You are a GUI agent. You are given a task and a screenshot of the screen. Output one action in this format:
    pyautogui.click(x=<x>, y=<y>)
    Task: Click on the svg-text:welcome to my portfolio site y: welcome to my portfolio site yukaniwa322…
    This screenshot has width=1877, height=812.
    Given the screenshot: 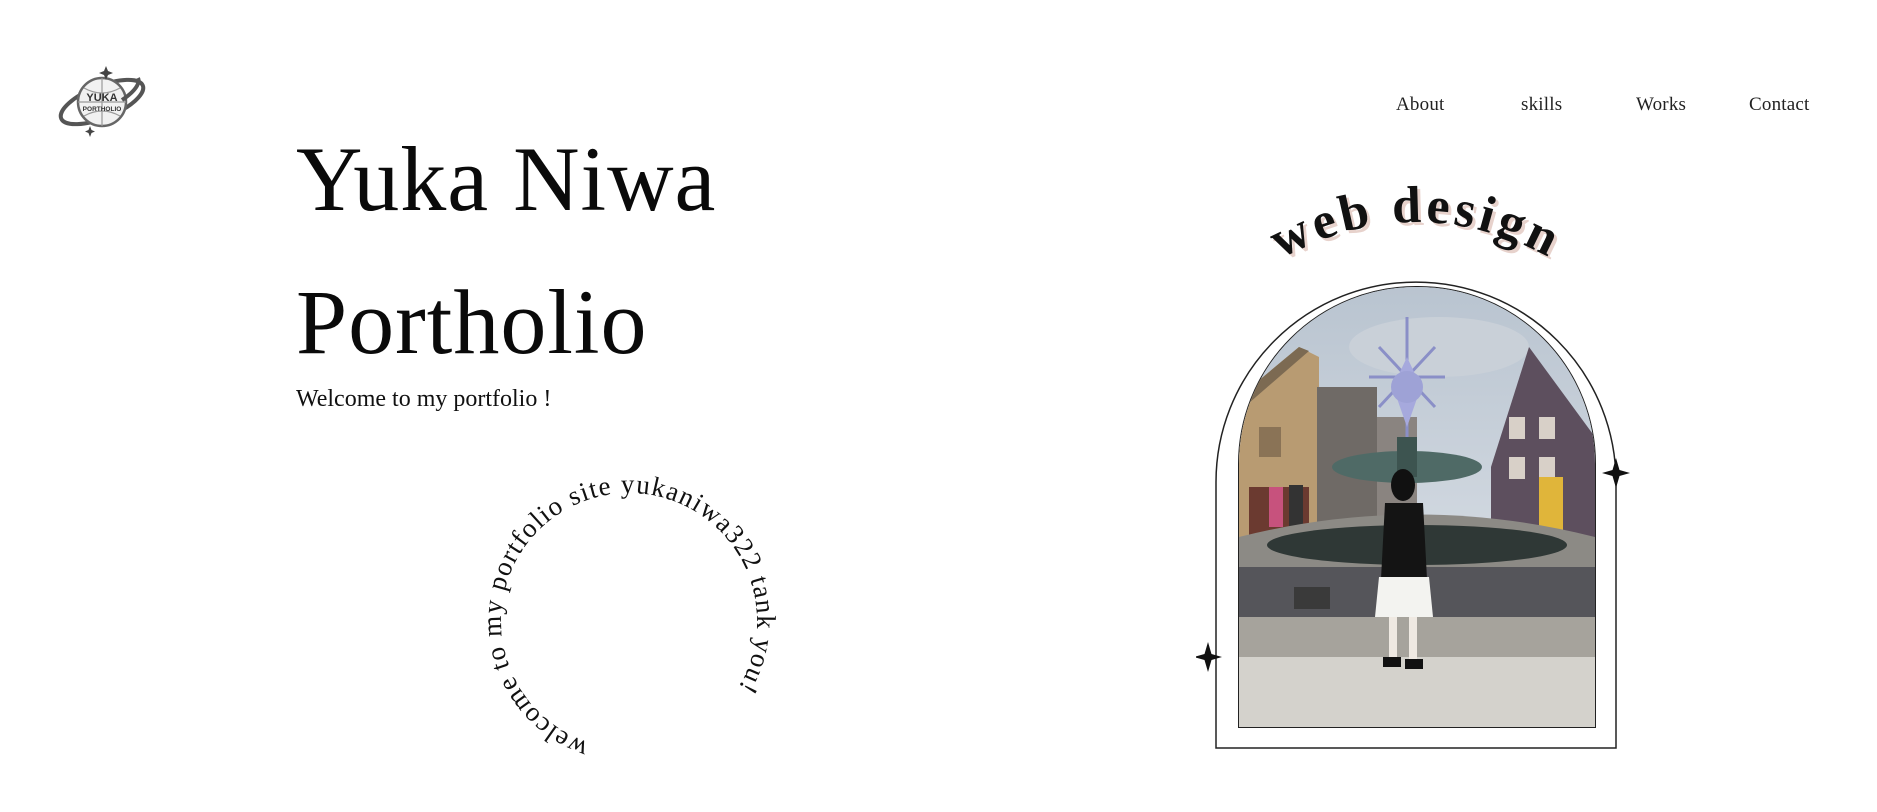 What is the action you would take?
    pyautogui.click(x=629, y=621)
    